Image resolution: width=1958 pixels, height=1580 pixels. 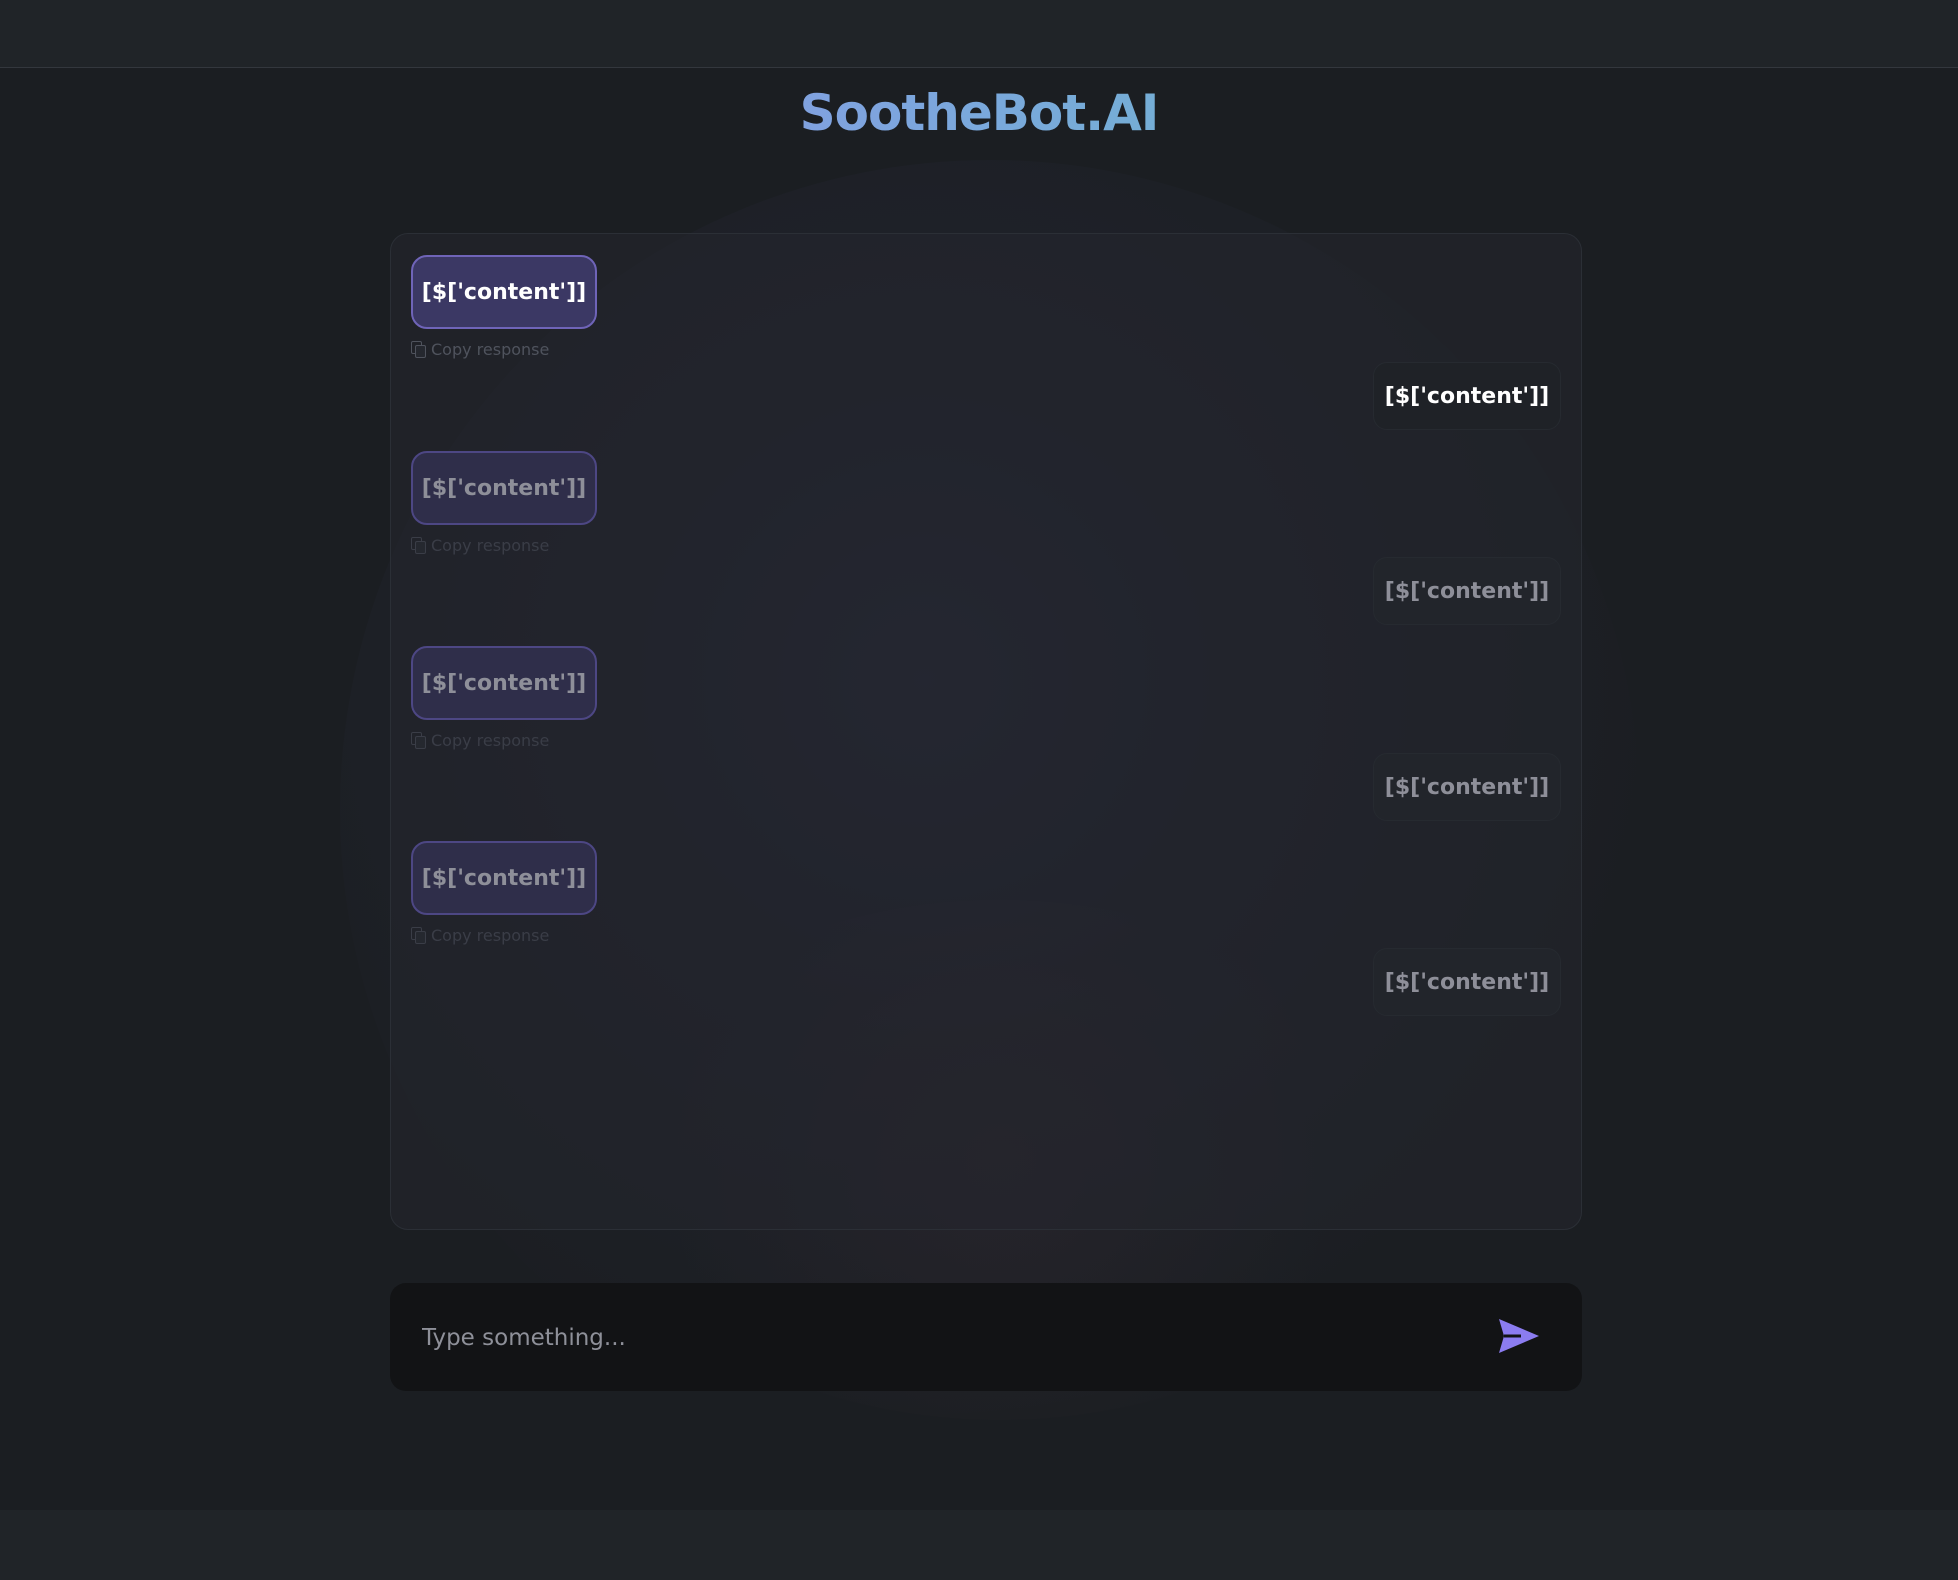 I want to click on message-input, so click(x=922, y=1338).